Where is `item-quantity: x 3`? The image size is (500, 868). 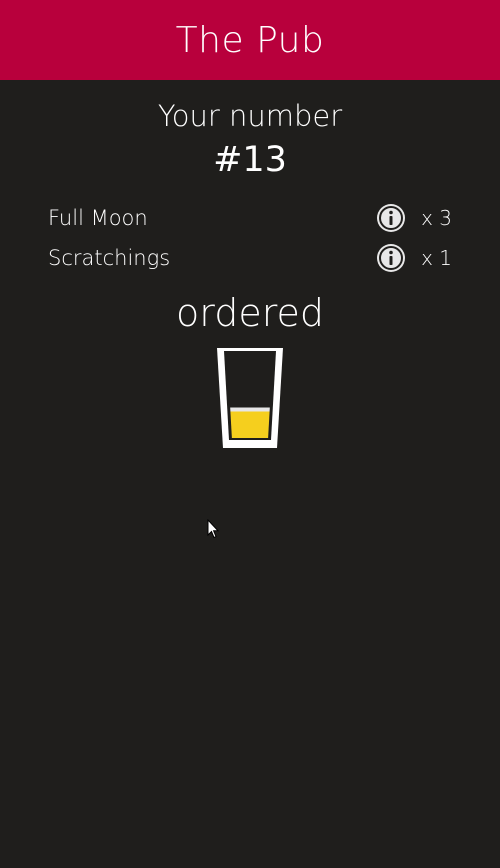 item-quantity: x 3 is located at coordinates (436, 218).